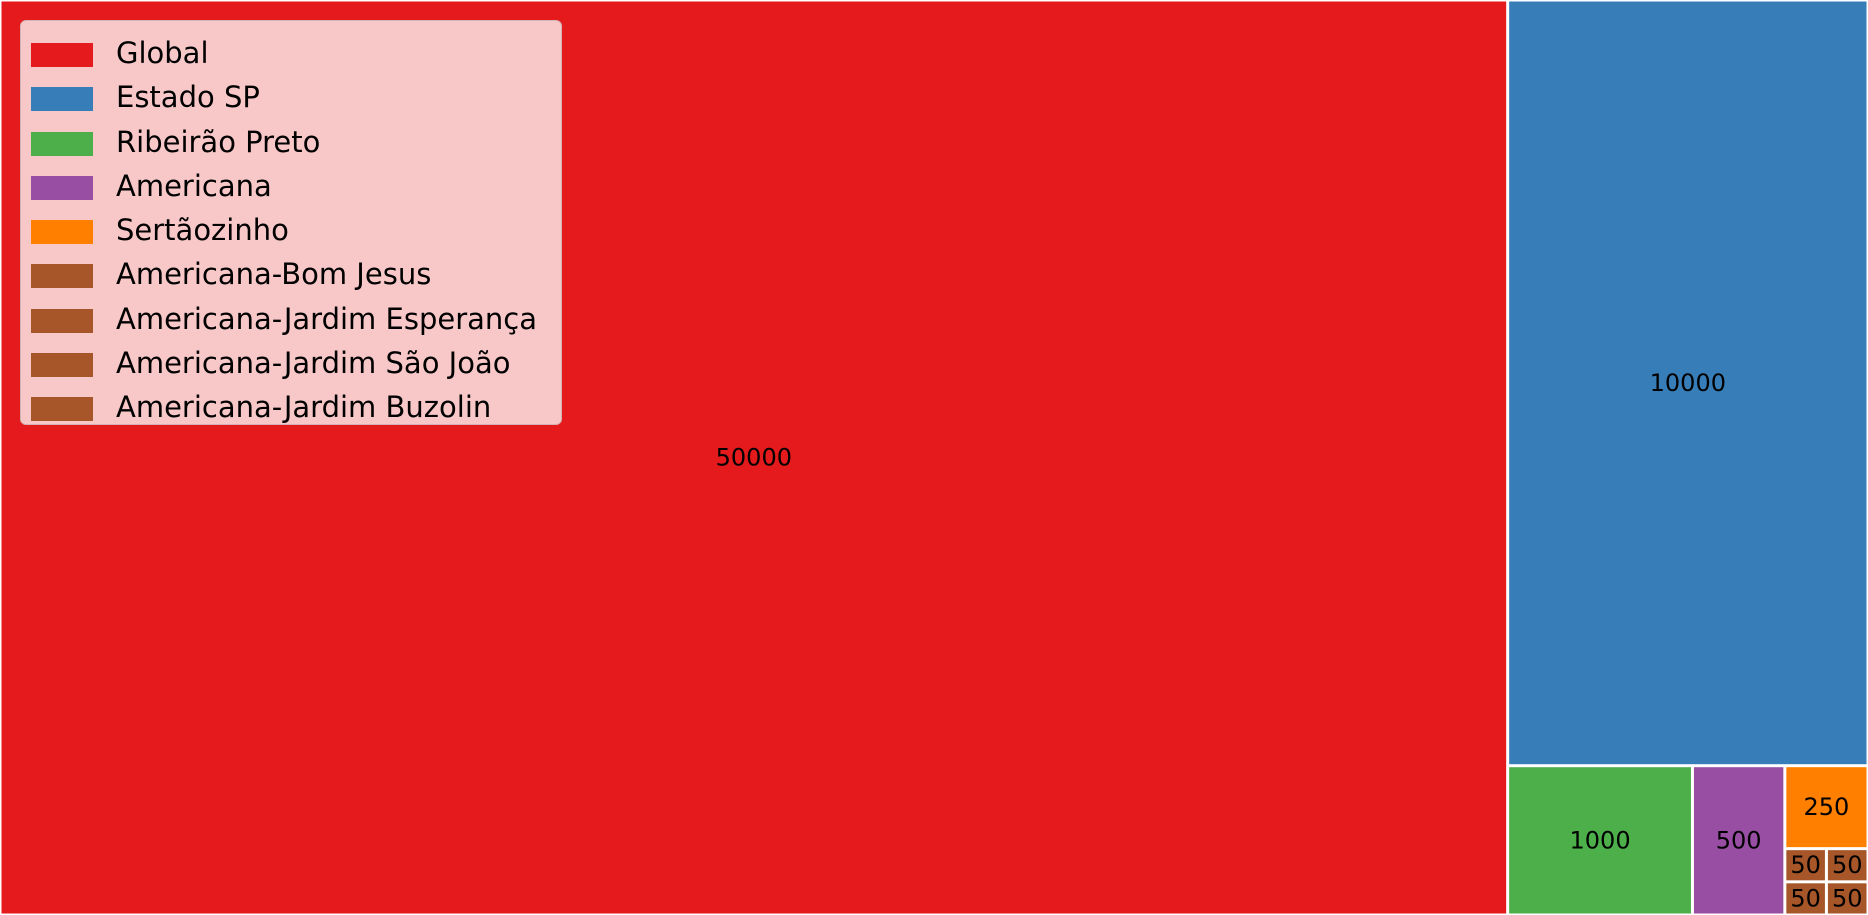  What do you see at coordinates (1600, 840) in the screenshot?
I see `treemap-tile-label: 1000` at bounding box center [1600, 840].